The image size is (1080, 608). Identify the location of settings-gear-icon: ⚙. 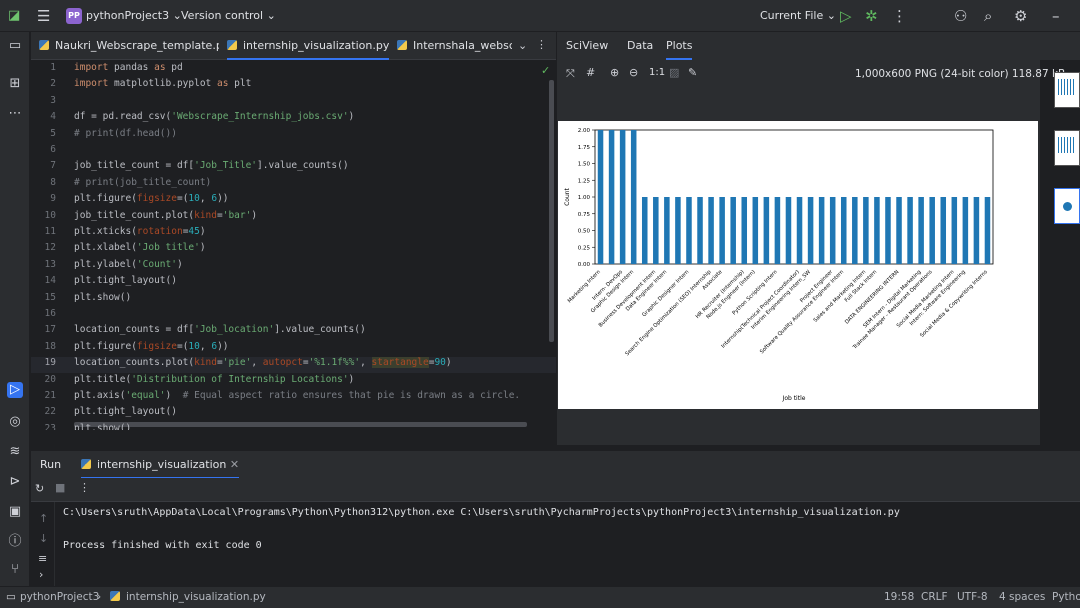
(1020, 16).